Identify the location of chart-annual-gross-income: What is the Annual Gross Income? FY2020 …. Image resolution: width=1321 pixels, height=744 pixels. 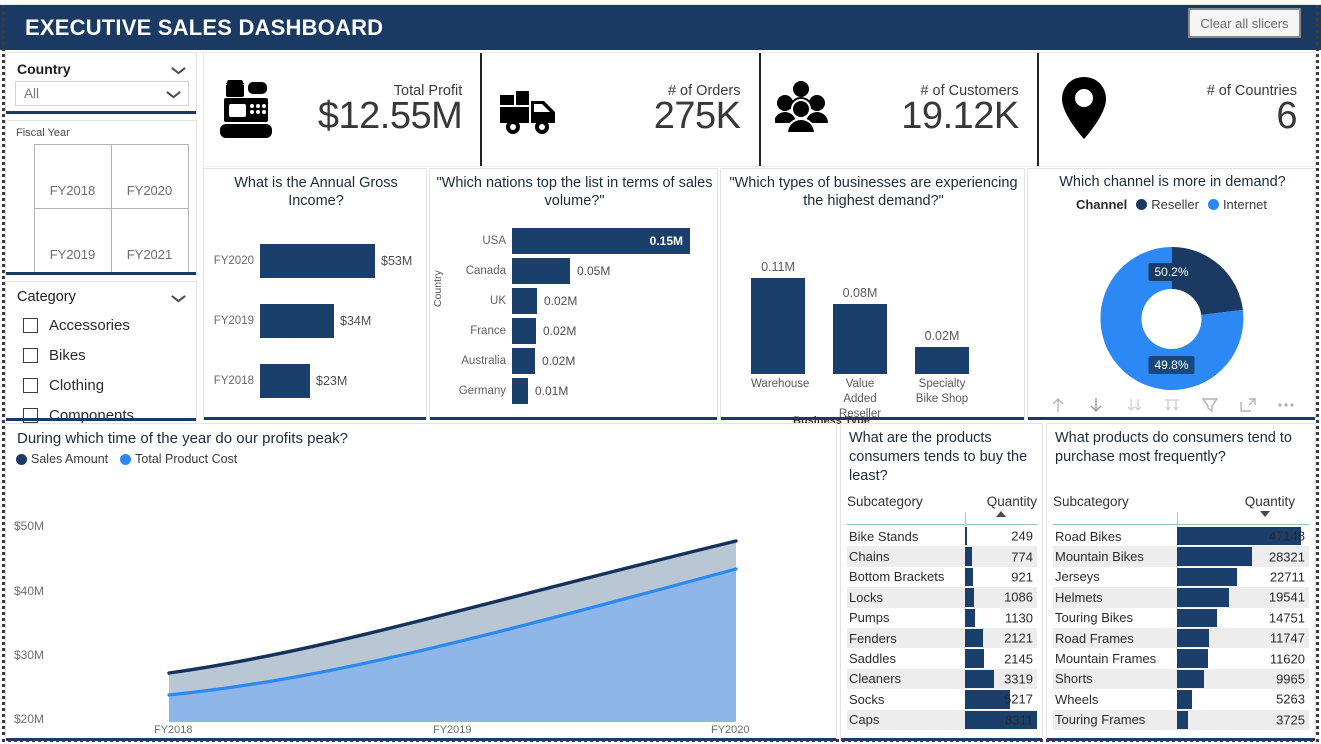
(315, 294).